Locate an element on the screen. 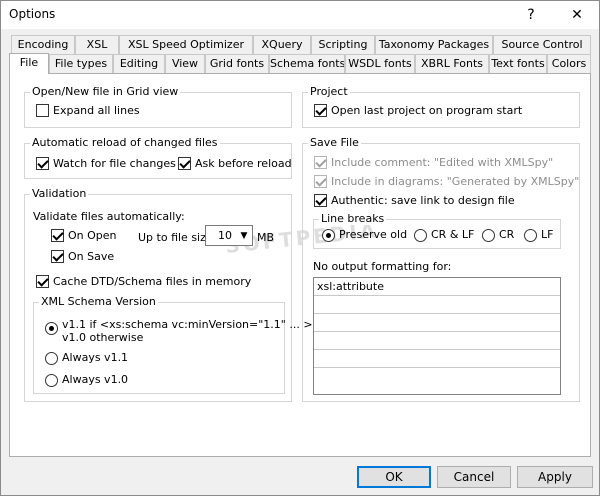 This screenshot has height=496, width=600. radio-label: LF is located at coordinates (547, 234).